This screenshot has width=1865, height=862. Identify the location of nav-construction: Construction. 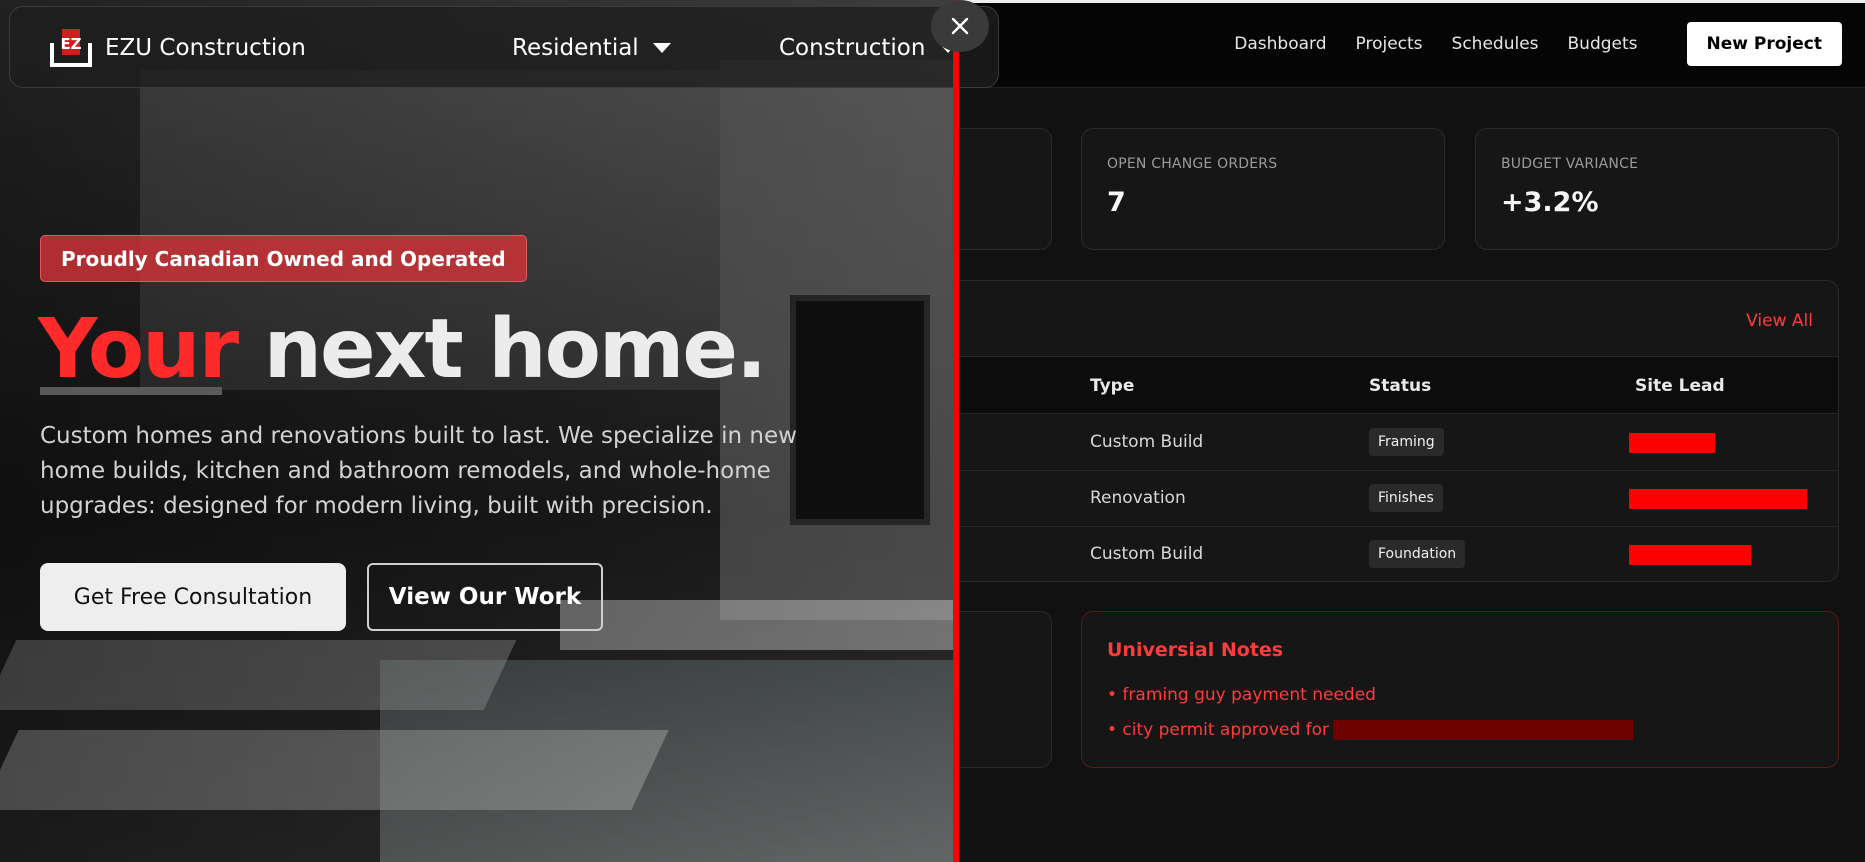
(868, 48).